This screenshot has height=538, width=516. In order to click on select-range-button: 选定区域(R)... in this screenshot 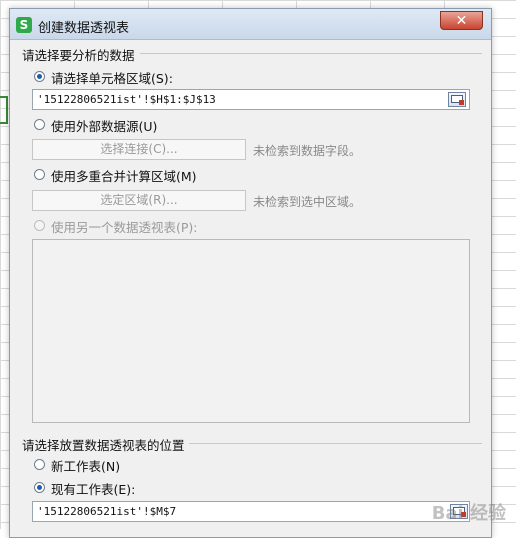, I will do `click(139, 200)`.